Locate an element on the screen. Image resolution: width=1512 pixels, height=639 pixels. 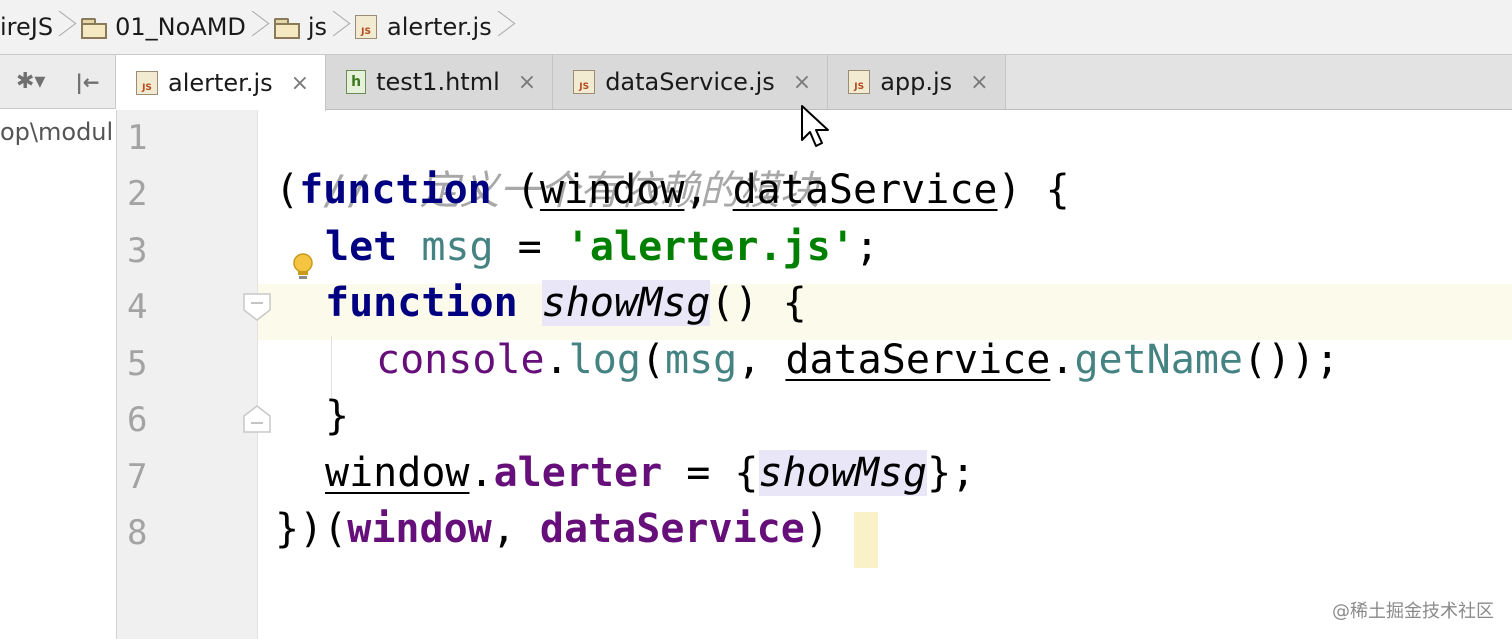
punct: = is located at coordinates (529, 247).